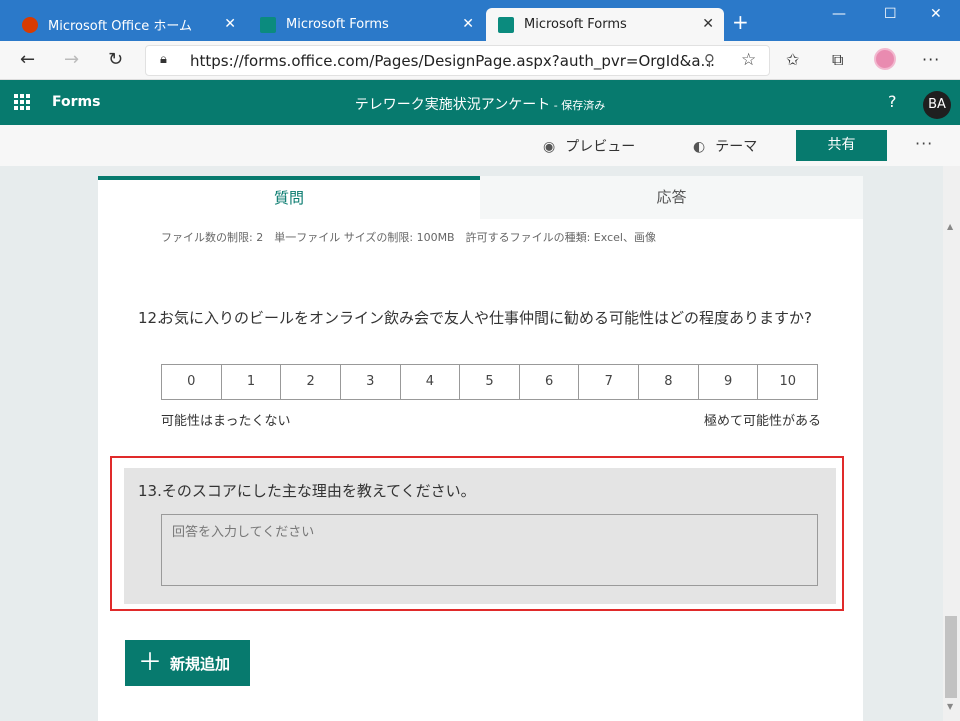  I want to click on refresh-icon: ↻, so click(115, 59).